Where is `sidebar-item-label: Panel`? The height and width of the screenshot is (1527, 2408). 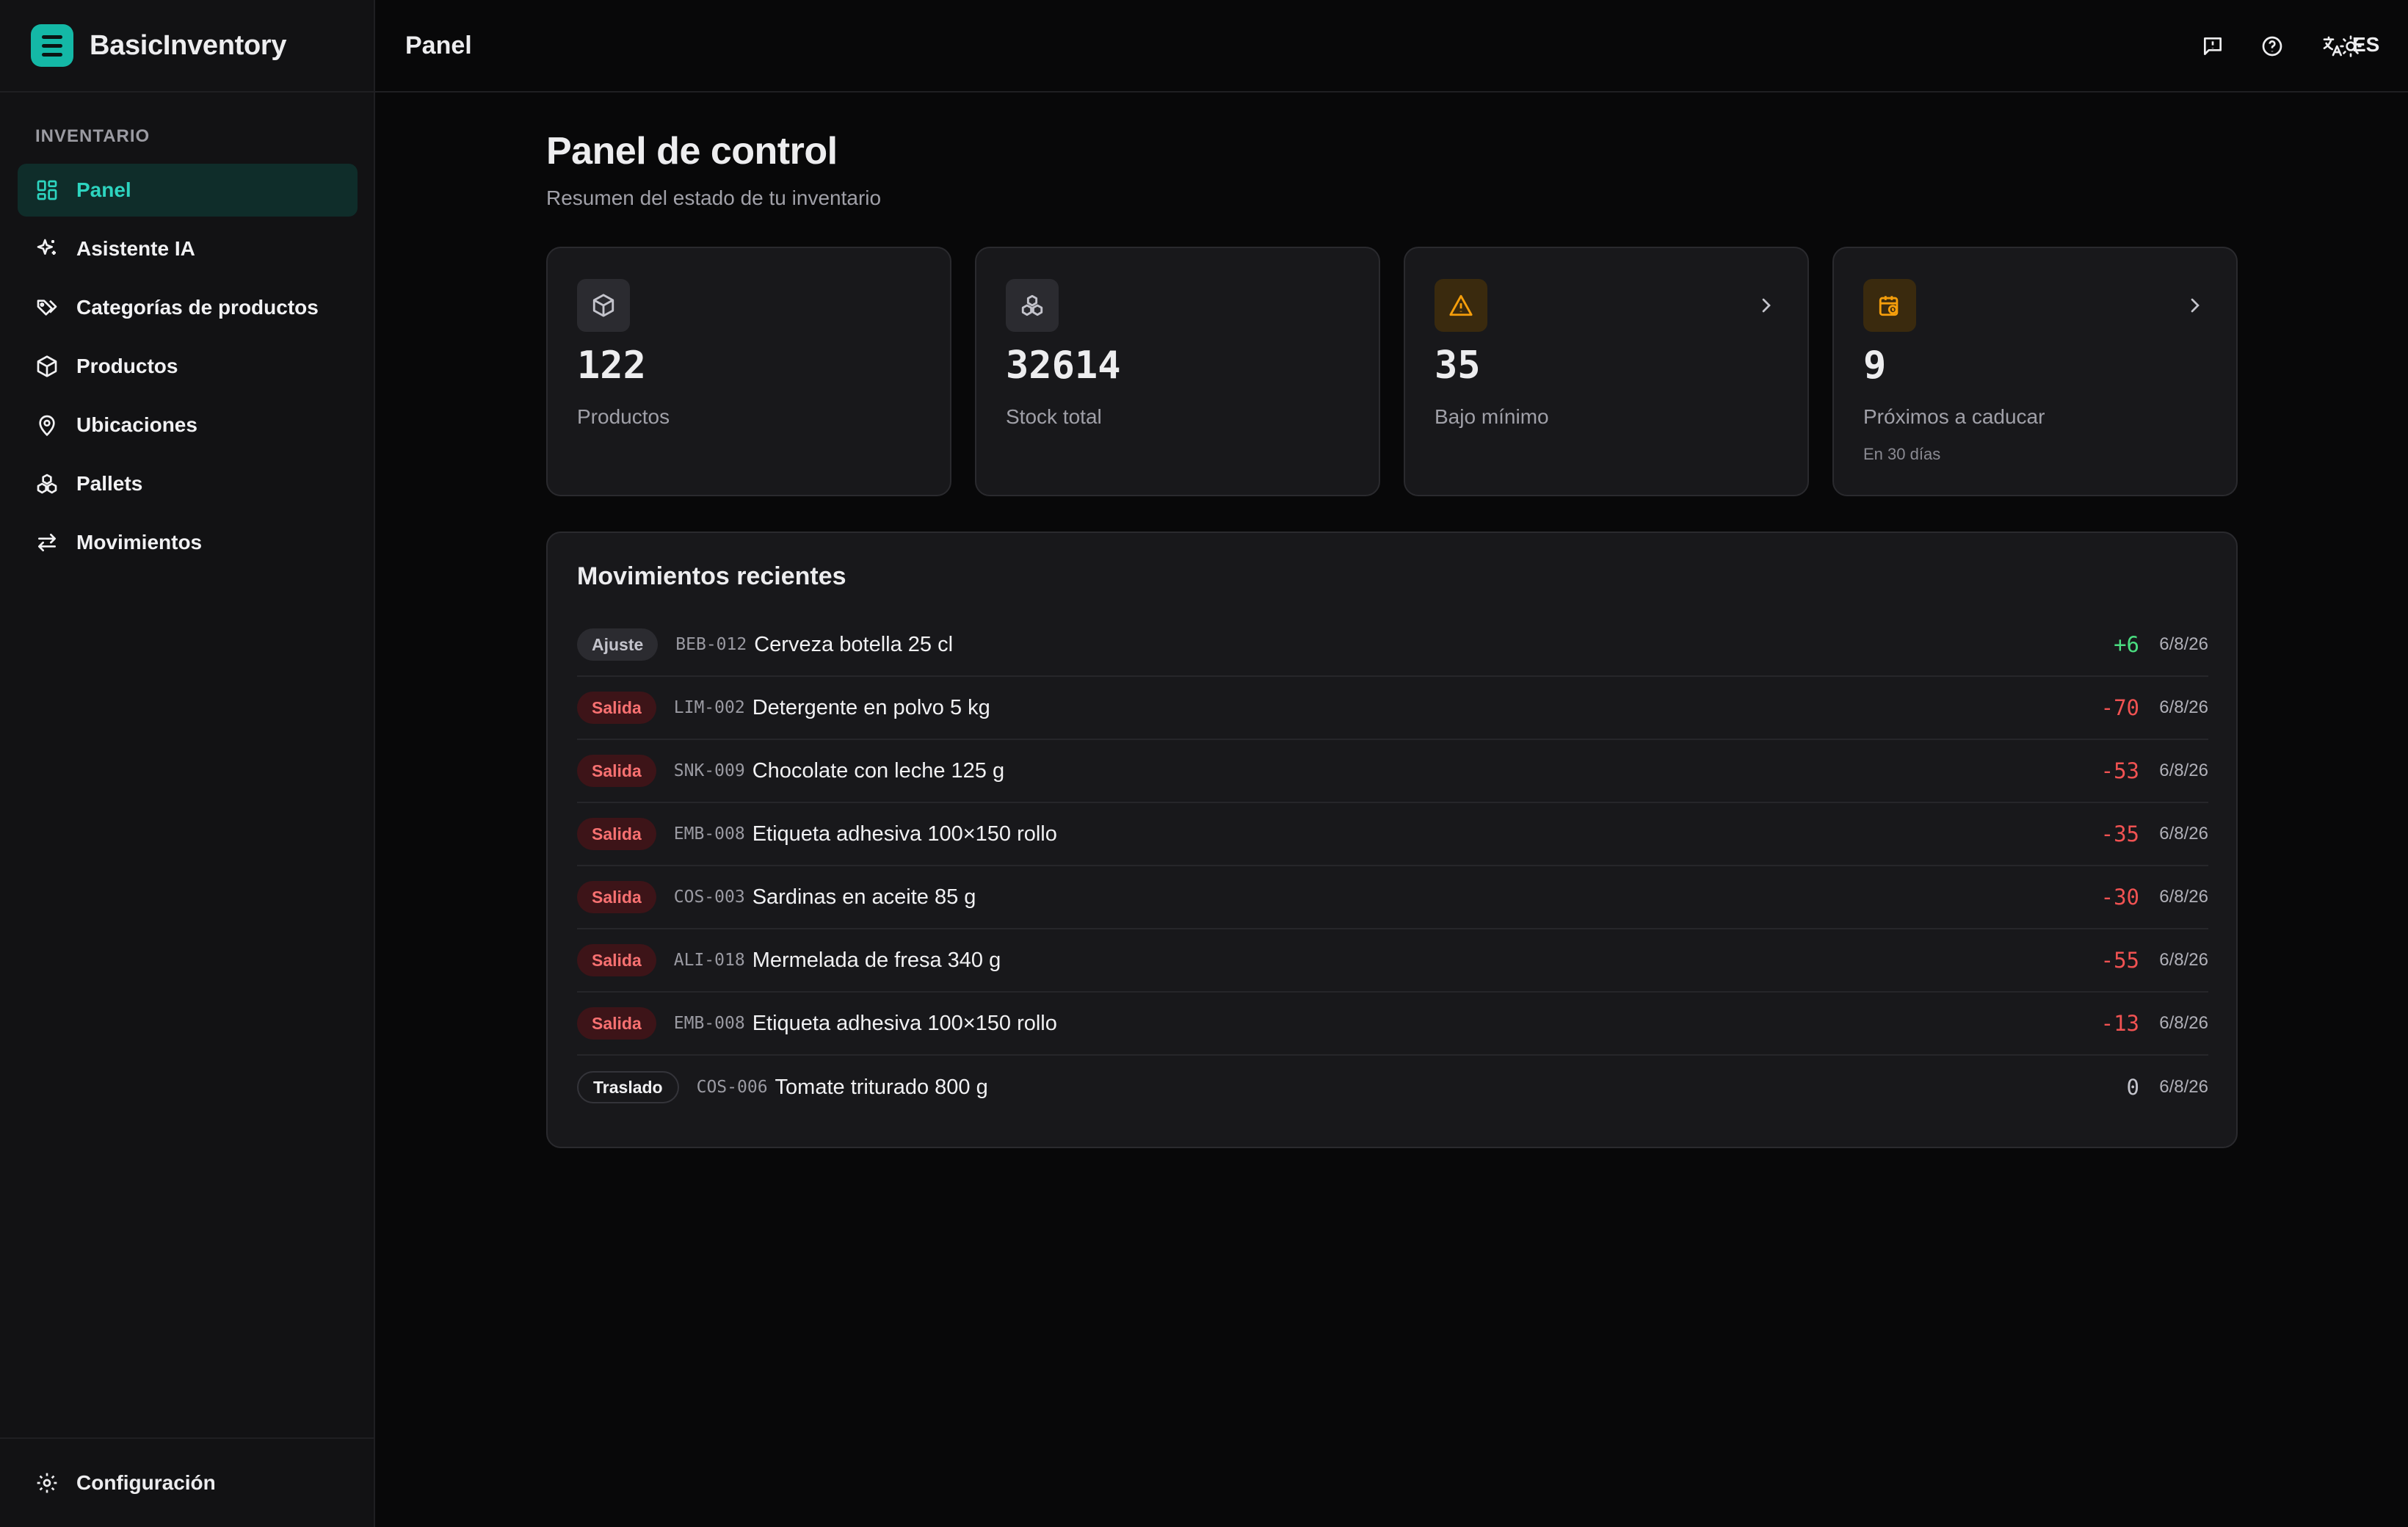
sidebar-item-label: Panel is located at coordinates (103, 189).